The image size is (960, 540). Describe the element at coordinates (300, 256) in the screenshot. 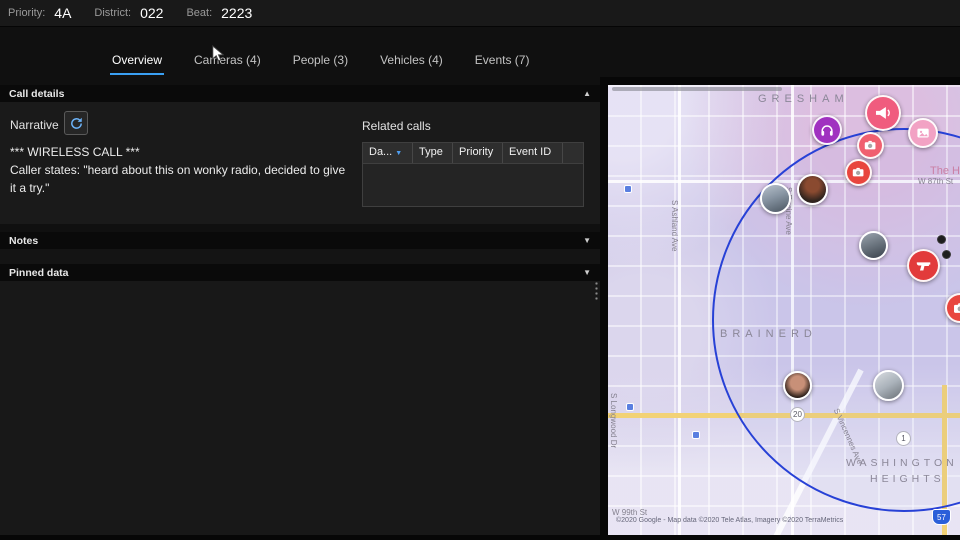

I see `notes-collapsed-area` at that location.